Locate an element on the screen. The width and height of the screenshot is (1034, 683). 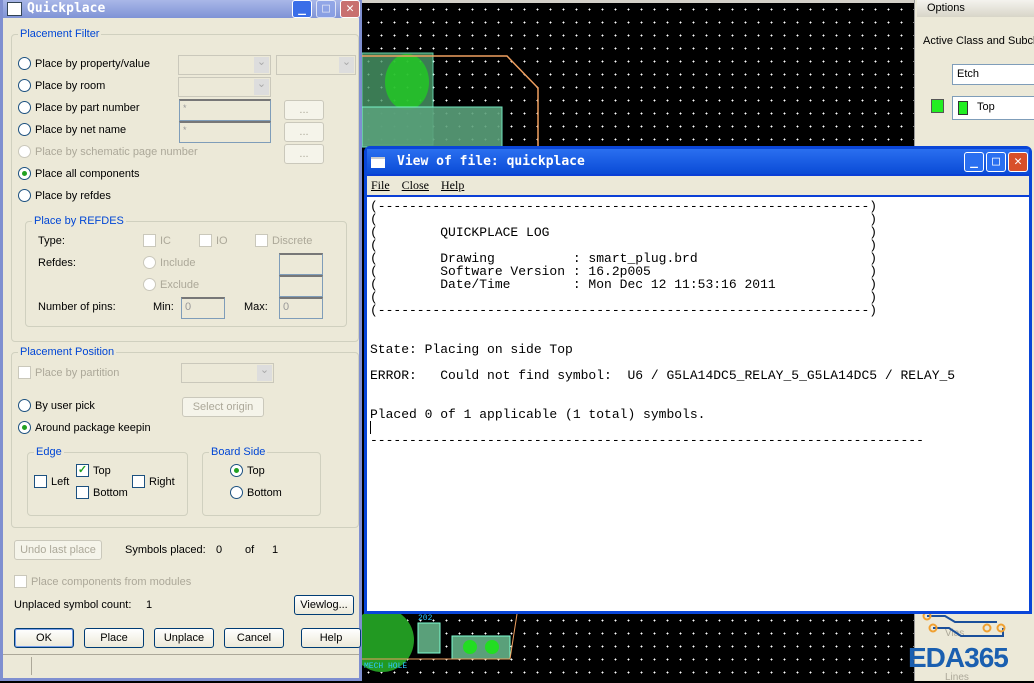
menu-close: Close is located at coordinates (415, 185).